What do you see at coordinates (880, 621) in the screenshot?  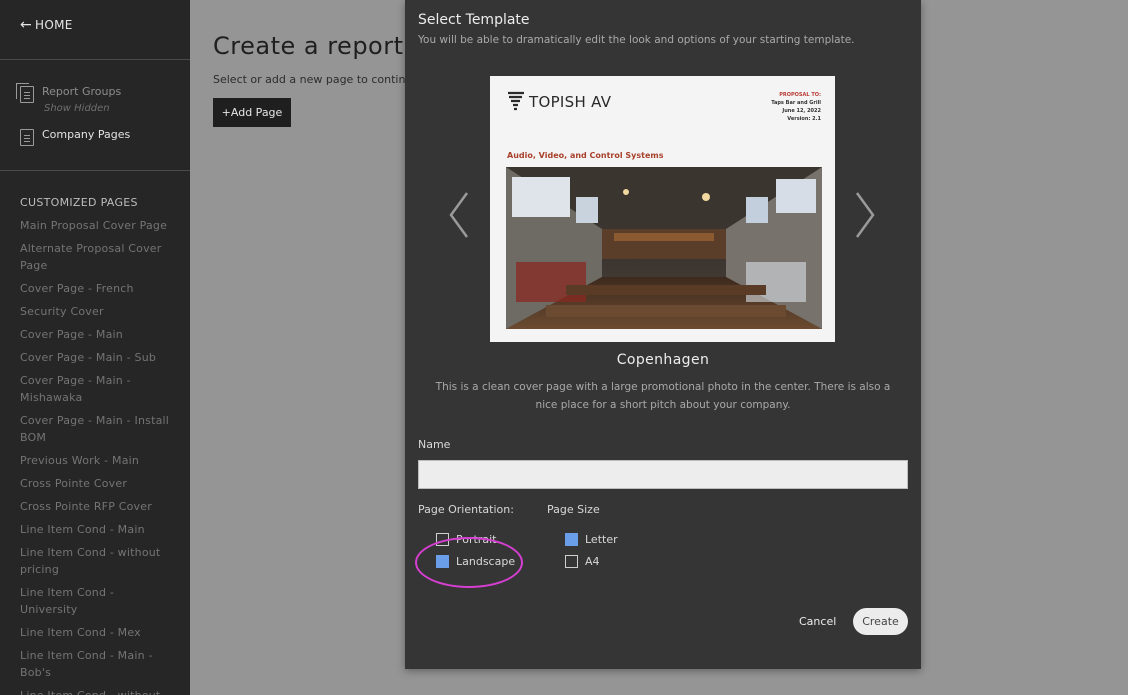 I see `create-button: Create` at bounding box center [880, 621].